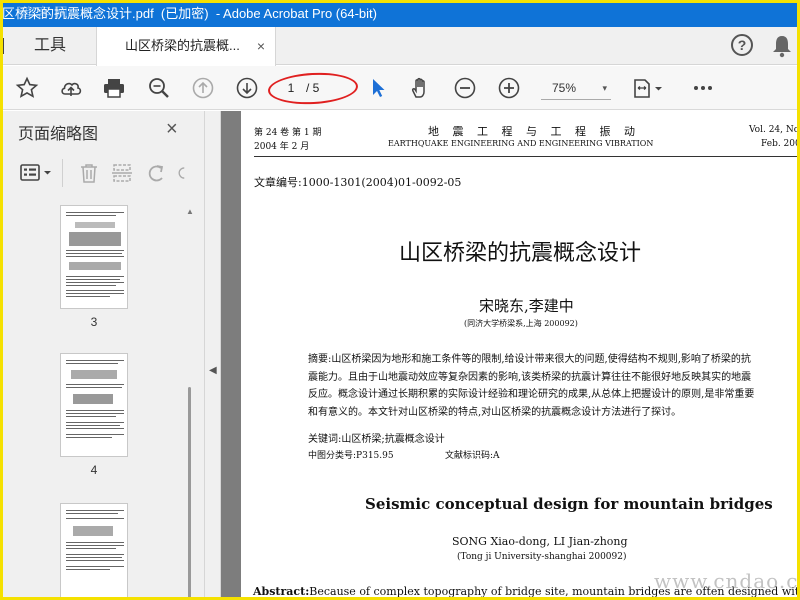 The height and width of the screenshot is (600, 800). What do you see at coordinates (534, 131) in the screenshot?
I see `journal-title-zh: 地 震 工 程 与 工 程 振 动` at bounding box center [534, 131].